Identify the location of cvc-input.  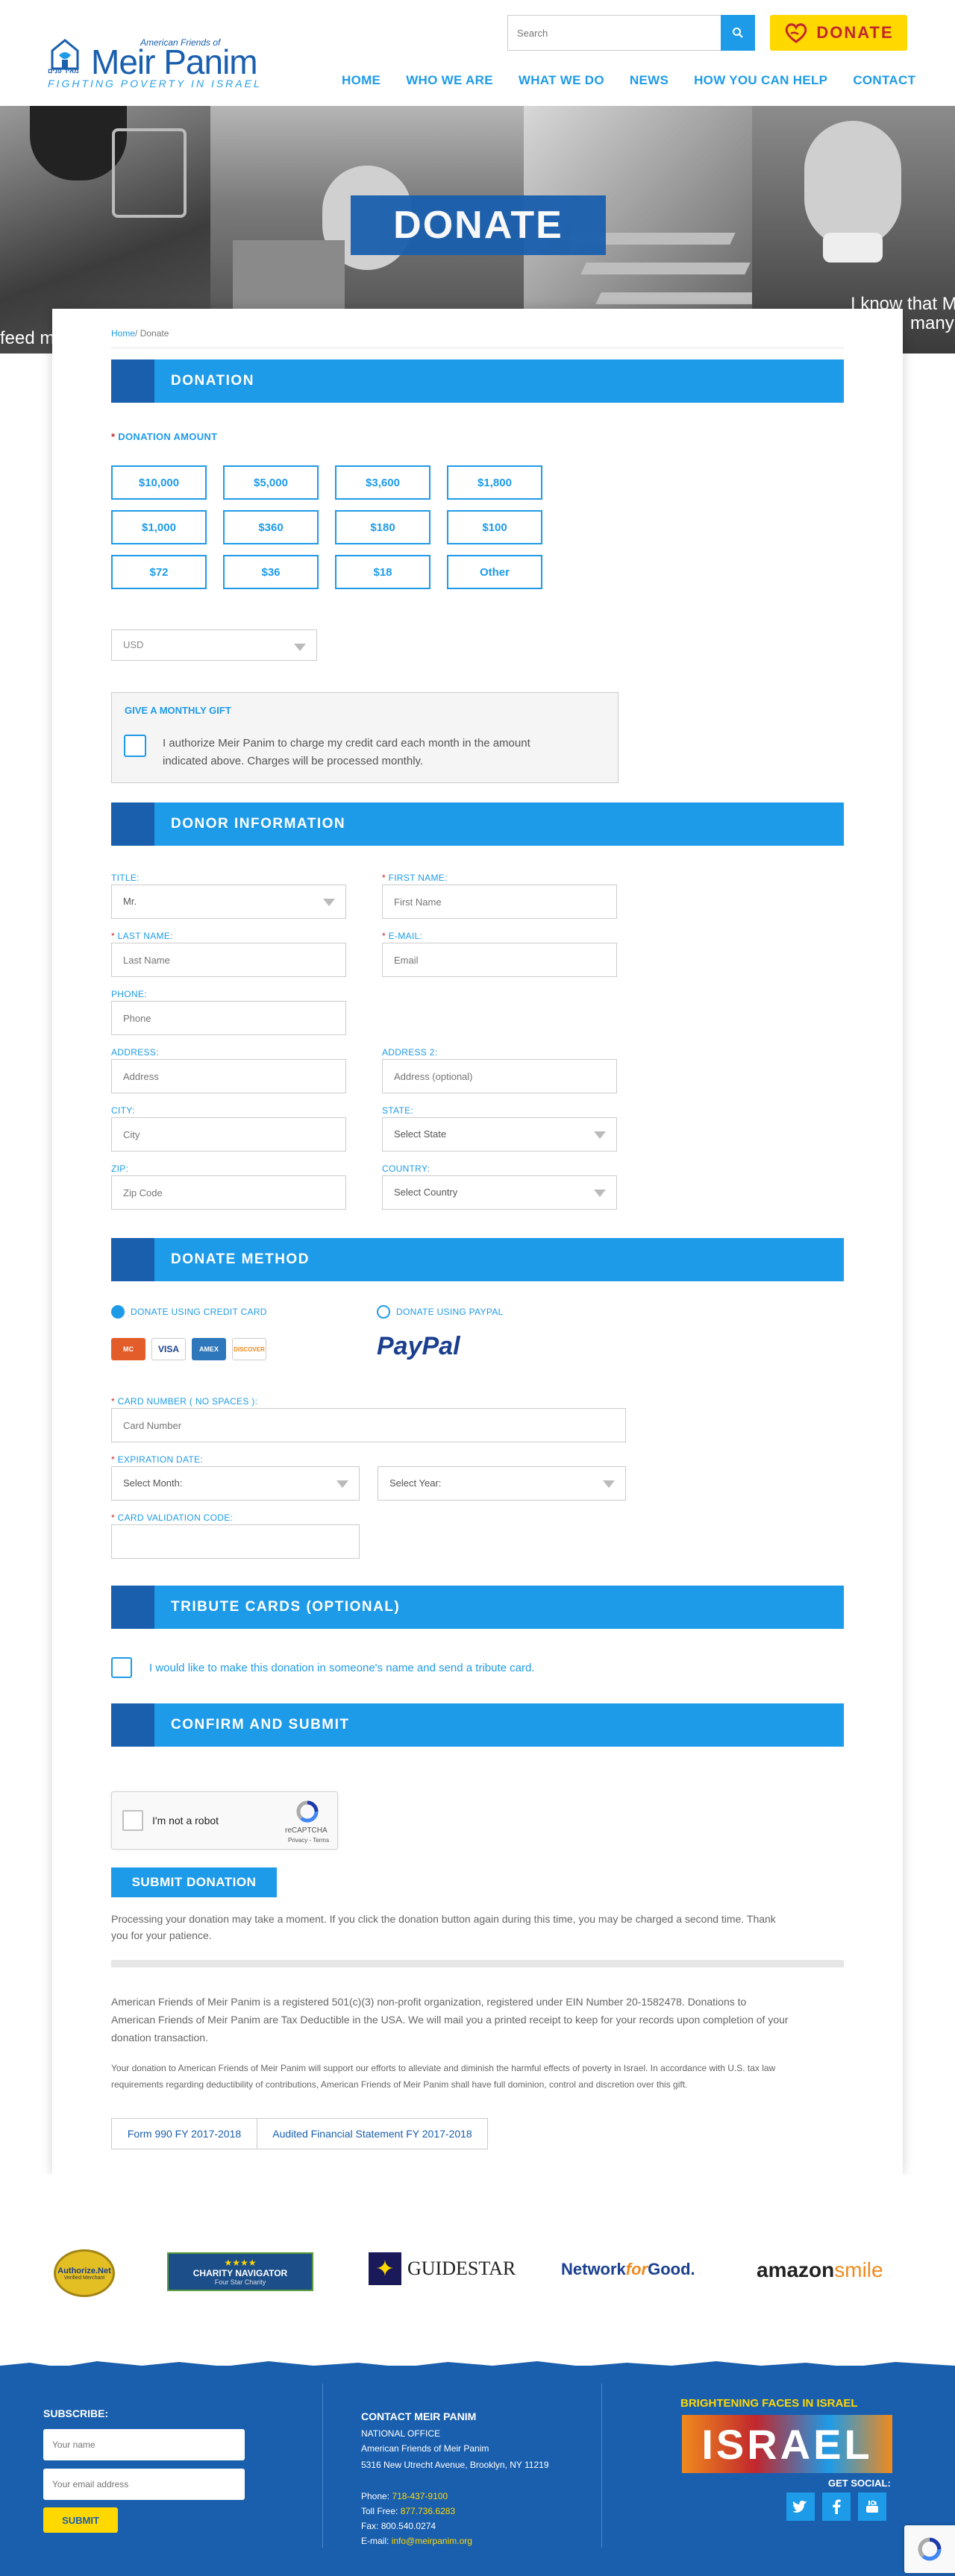
(236, 1541).